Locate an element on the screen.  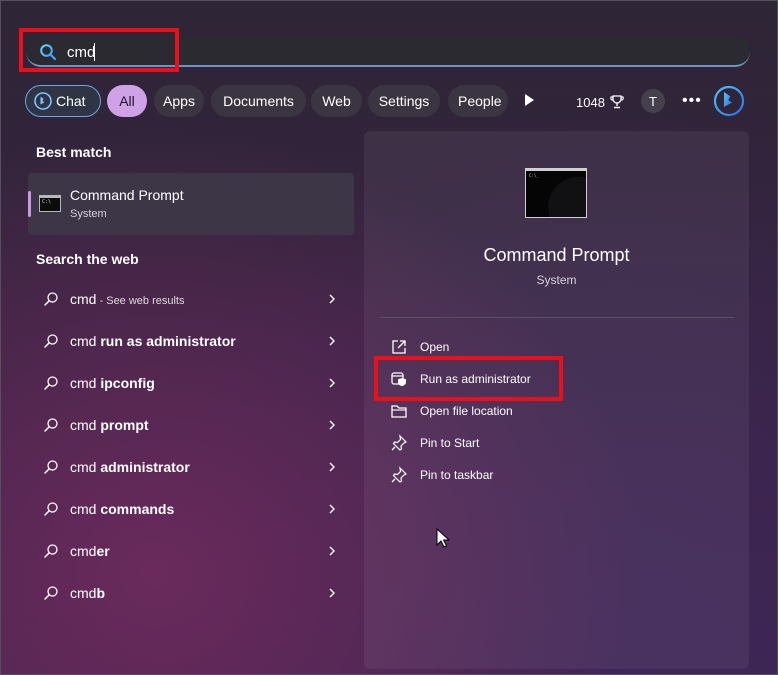
filter-web-label: Web is located at coordinates (336, 101).